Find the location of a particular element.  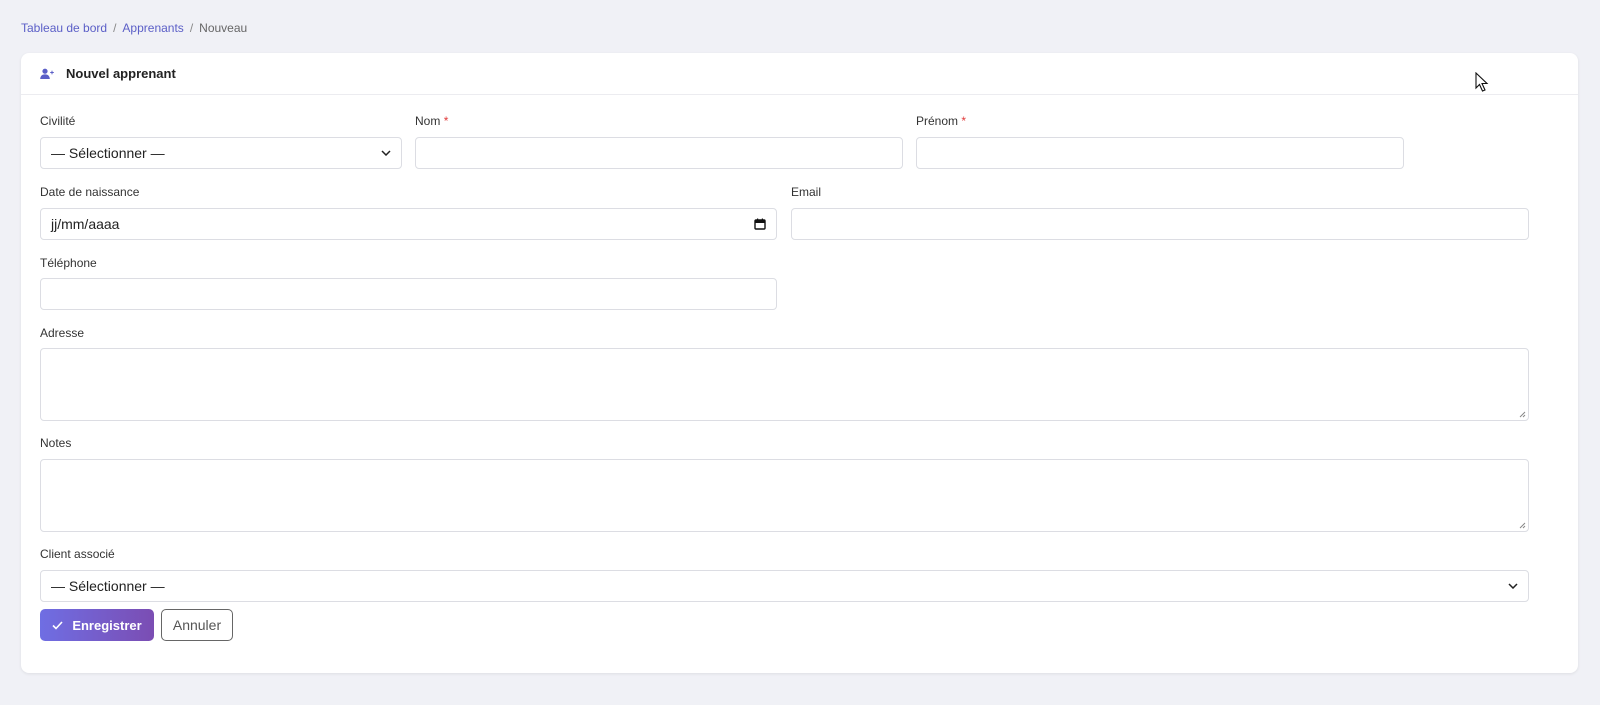

civilite-label: Civilité is located at coordinates (58, 121).